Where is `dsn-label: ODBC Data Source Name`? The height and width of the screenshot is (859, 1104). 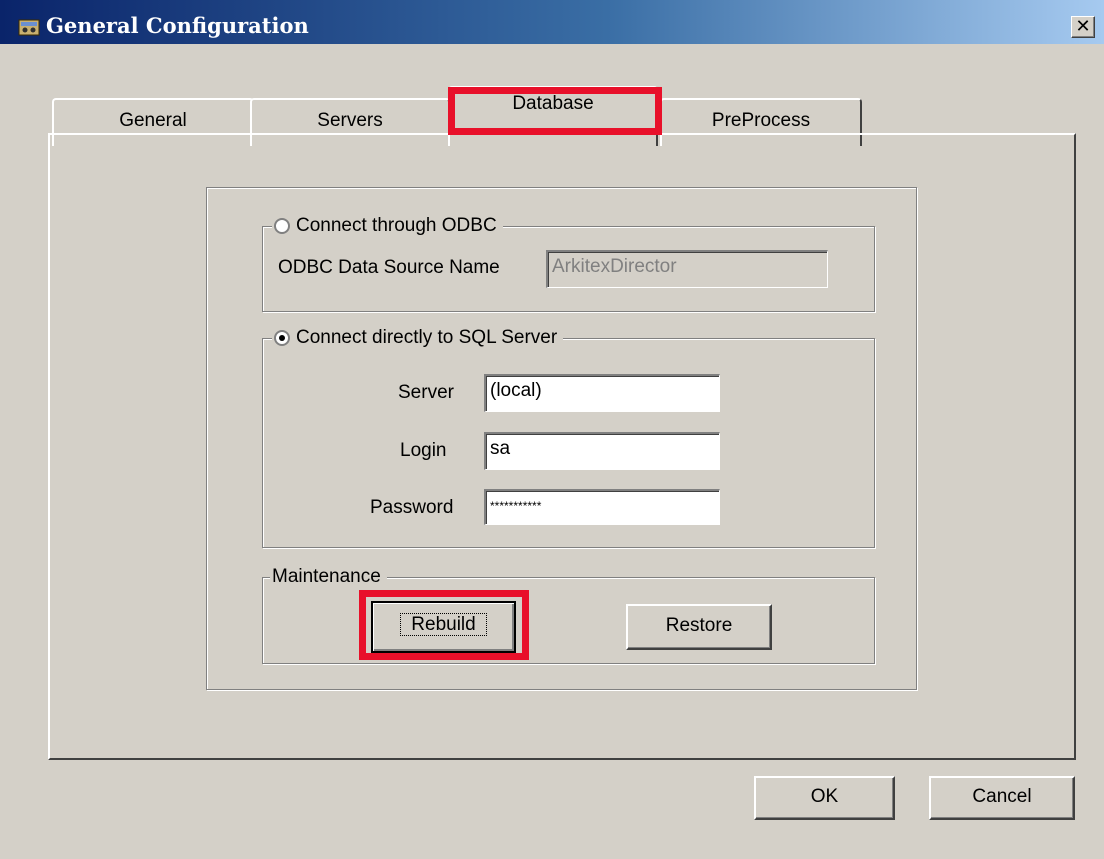 dsn-label: ODBC Data Source Name is located at coordinates (389, 267).